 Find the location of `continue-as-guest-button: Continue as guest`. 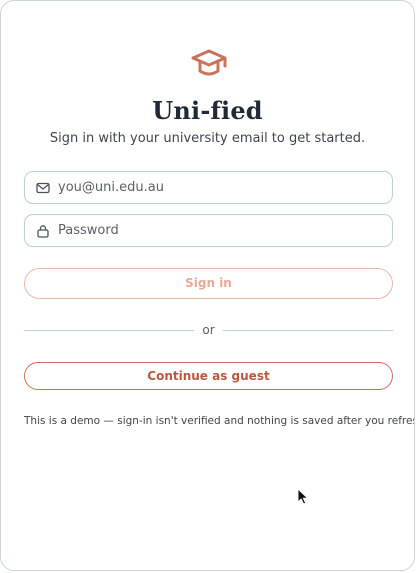

continue-as-guest-button: Continue as guest is located at coordinates (208, 376).